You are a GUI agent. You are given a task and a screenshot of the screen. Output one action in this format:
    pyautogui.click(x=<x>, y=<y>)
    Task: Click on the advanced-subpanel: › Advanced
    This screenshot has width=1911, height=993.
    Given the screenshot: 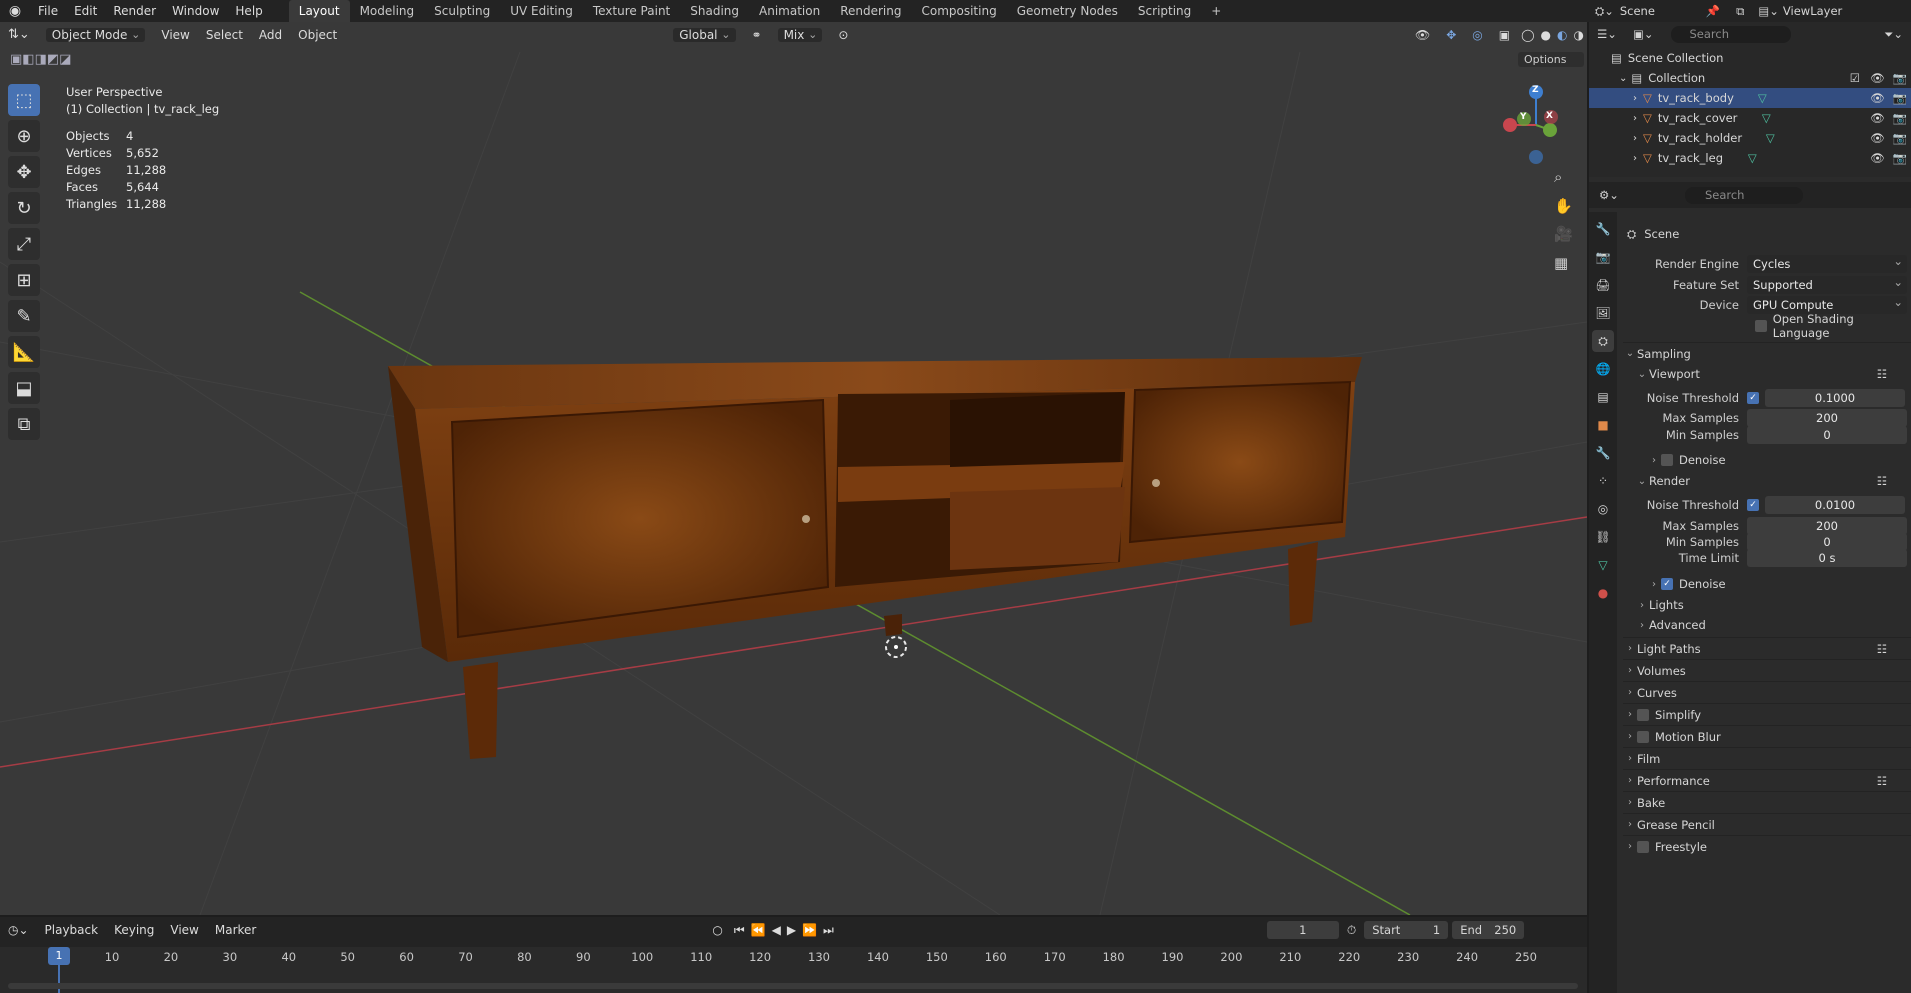 What is the action you would take?
    pyautogui.click(x=1773, y=625)
    